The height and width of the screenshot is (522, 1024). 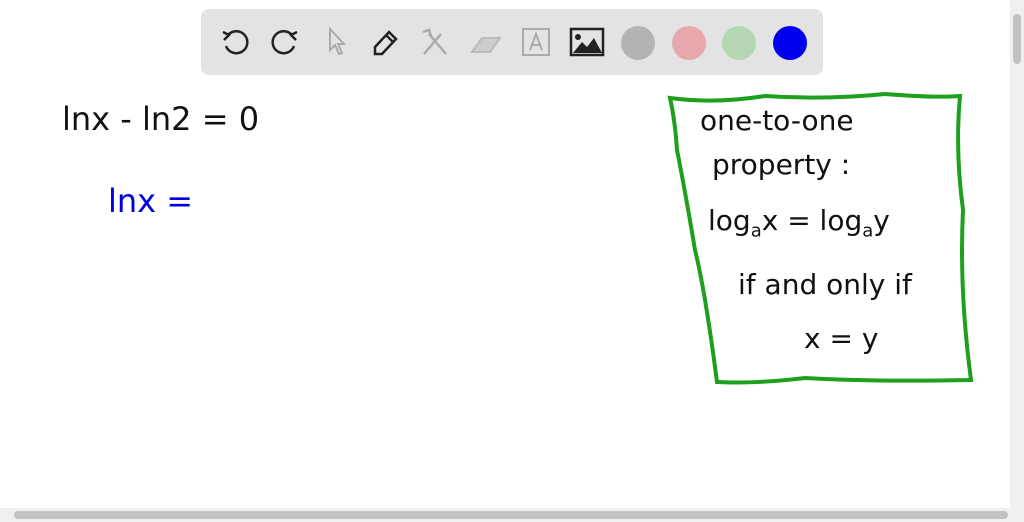 I want to click on note-sub-2: a, so click(x=868, y=231).